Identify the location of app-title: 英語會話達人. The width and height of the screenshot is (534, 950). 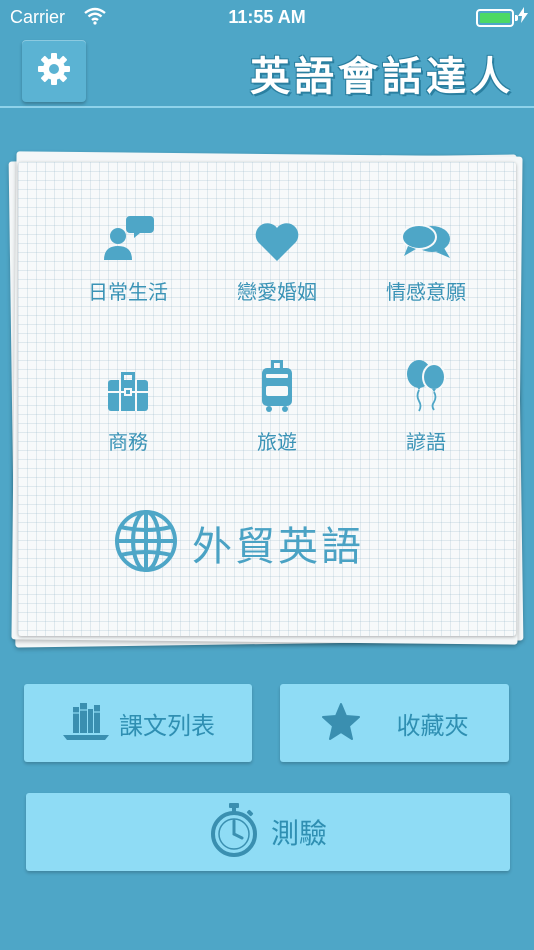
(382, 76).